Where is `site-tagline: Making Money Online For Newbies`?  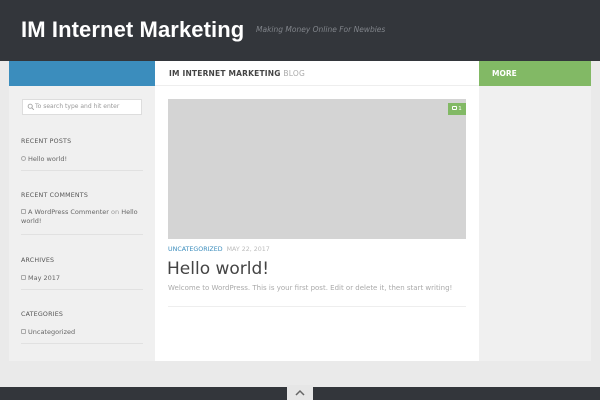
site-tagline: Making Money Online For Newbies is located at coordinates (321, 29).